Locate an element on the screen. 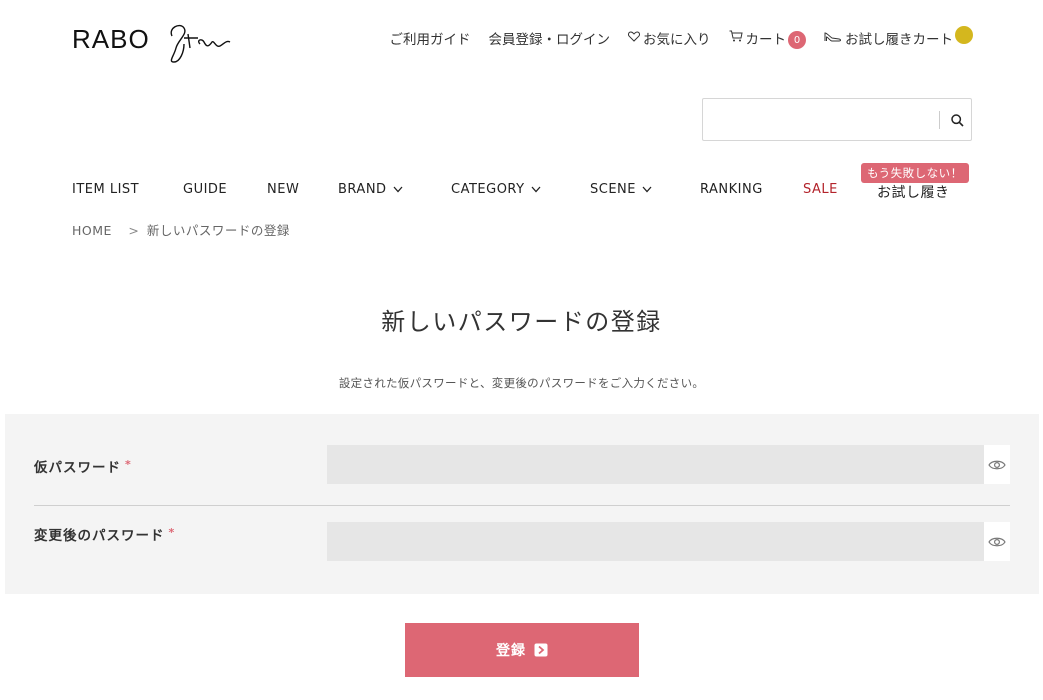 This screenshot has width=1043, height=700. favorites-link: お気に入り is located at coordinates (669, 38).